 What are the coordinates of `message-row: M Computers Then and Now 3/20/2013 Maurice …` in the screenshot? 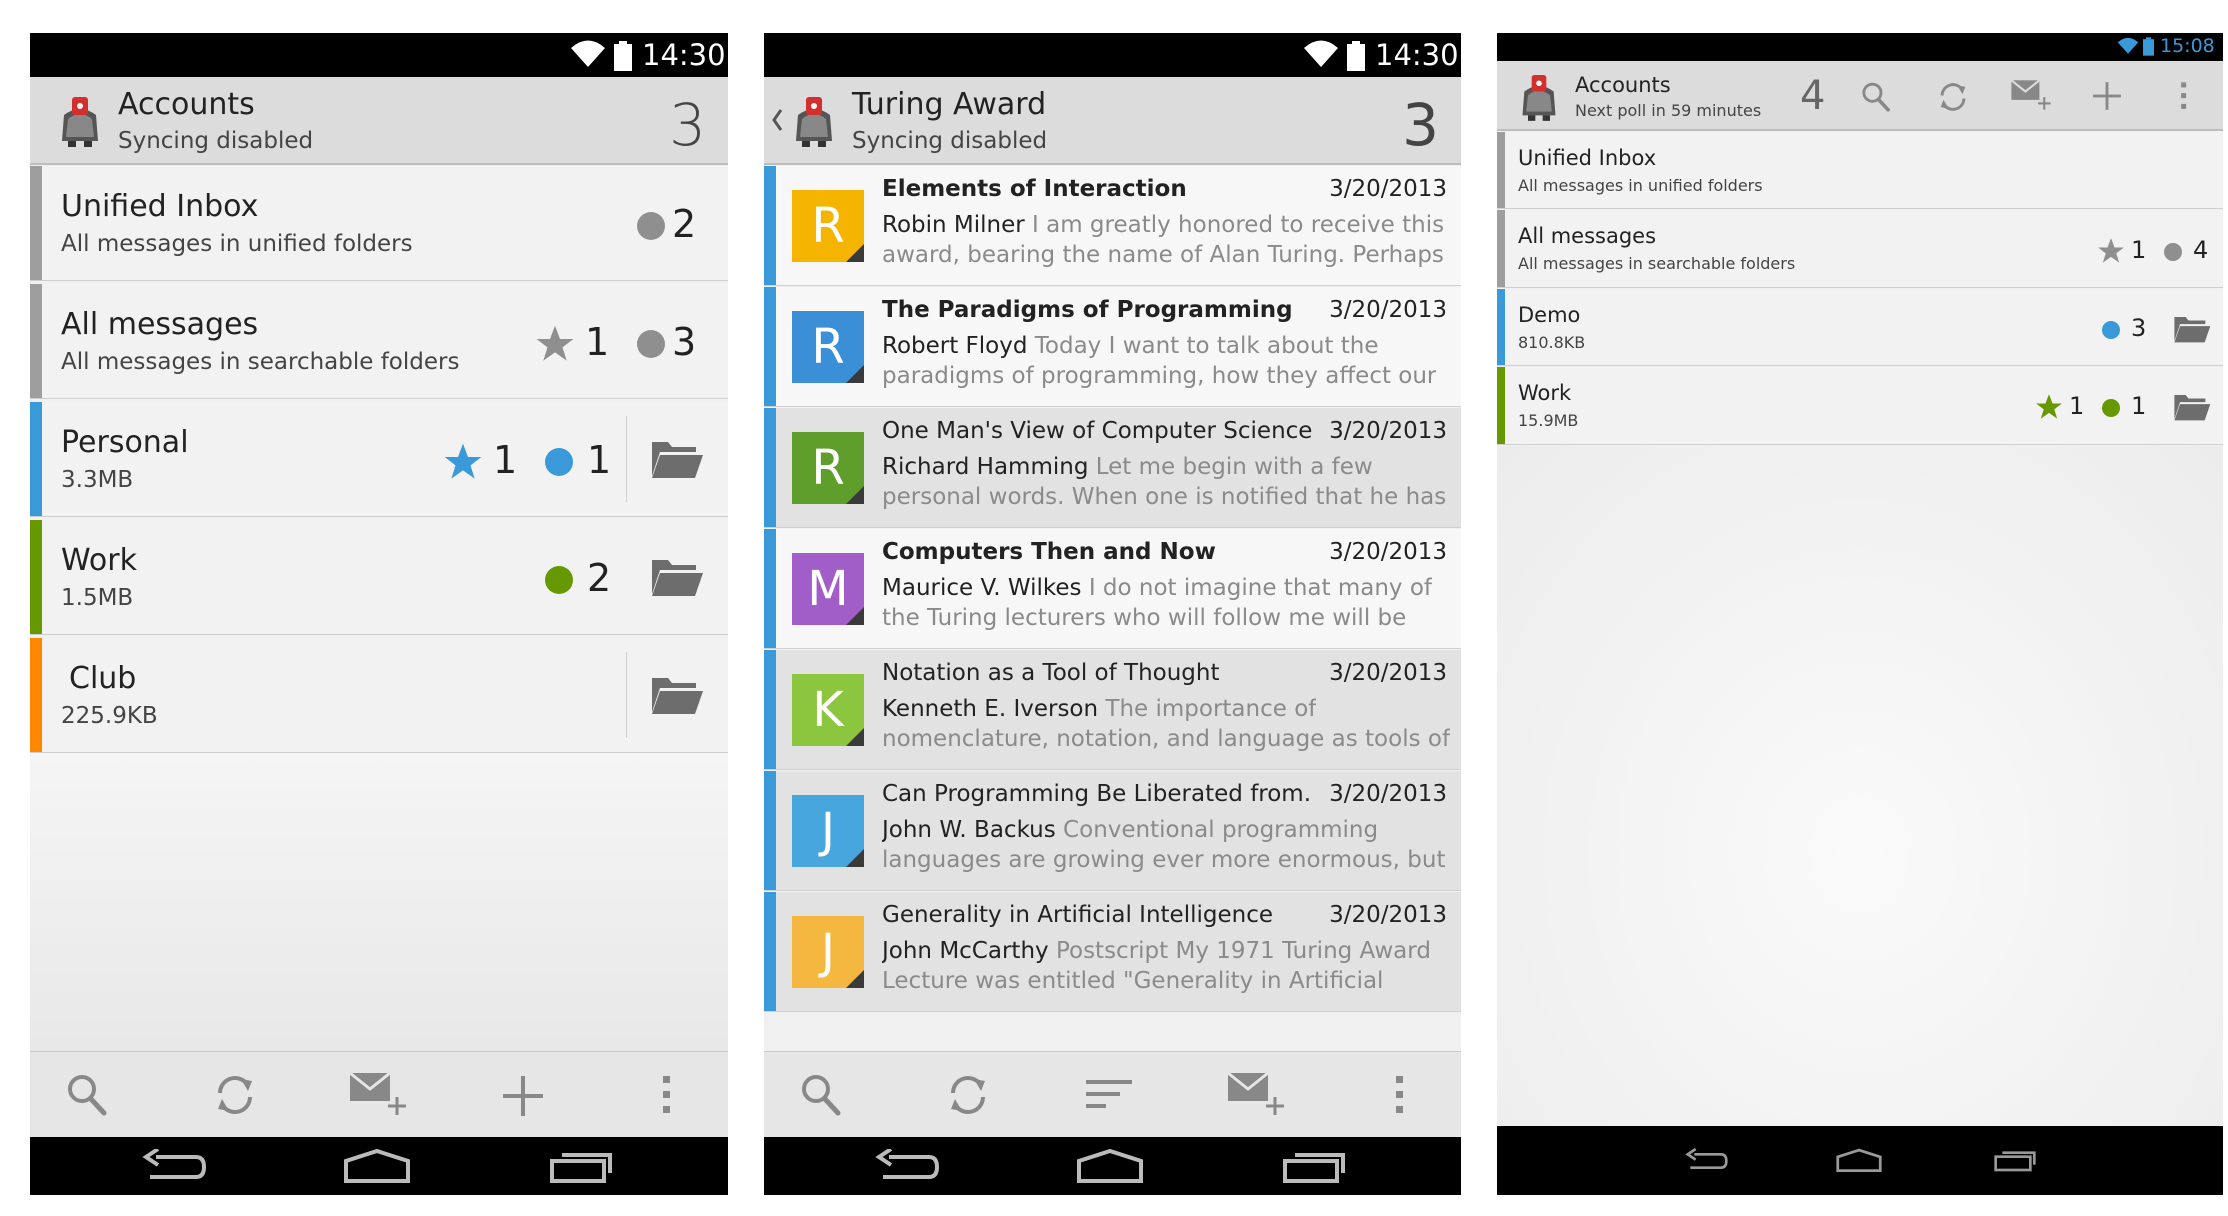 It's located at (1112, 589).